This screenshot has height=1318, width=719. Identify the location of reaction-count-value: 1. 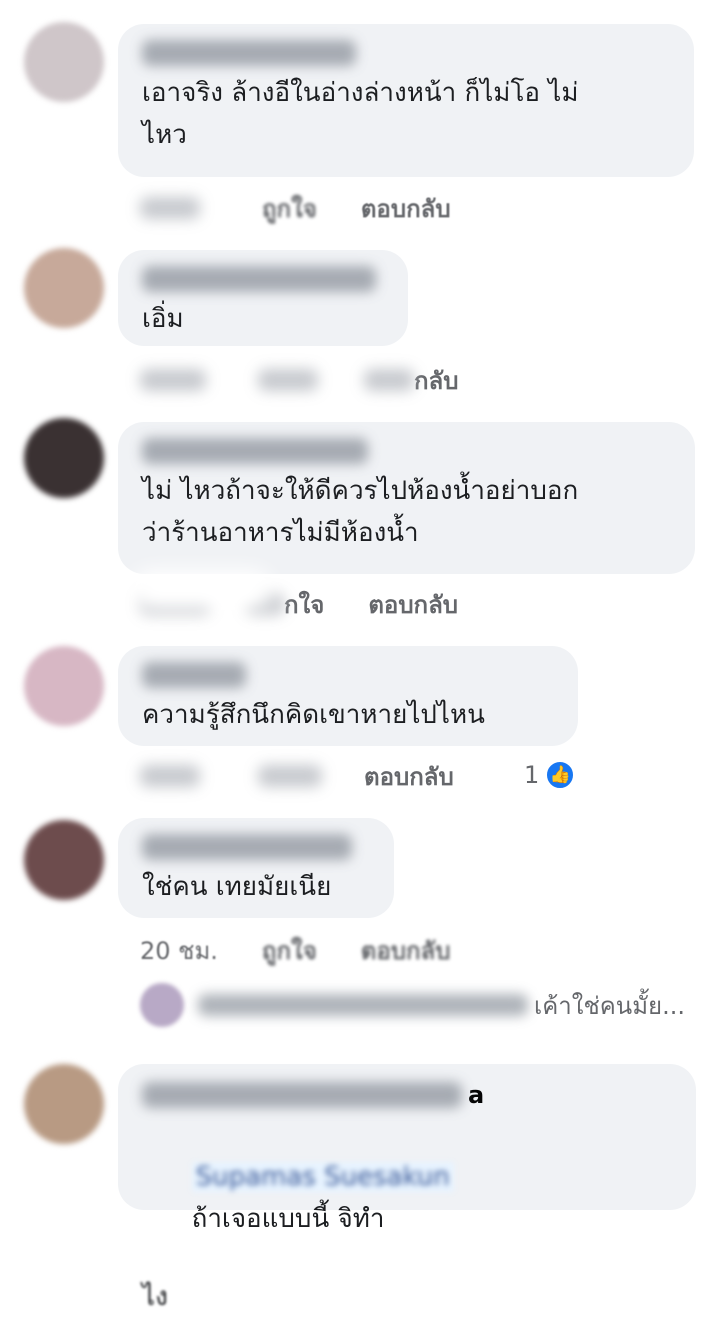
(532, 775).